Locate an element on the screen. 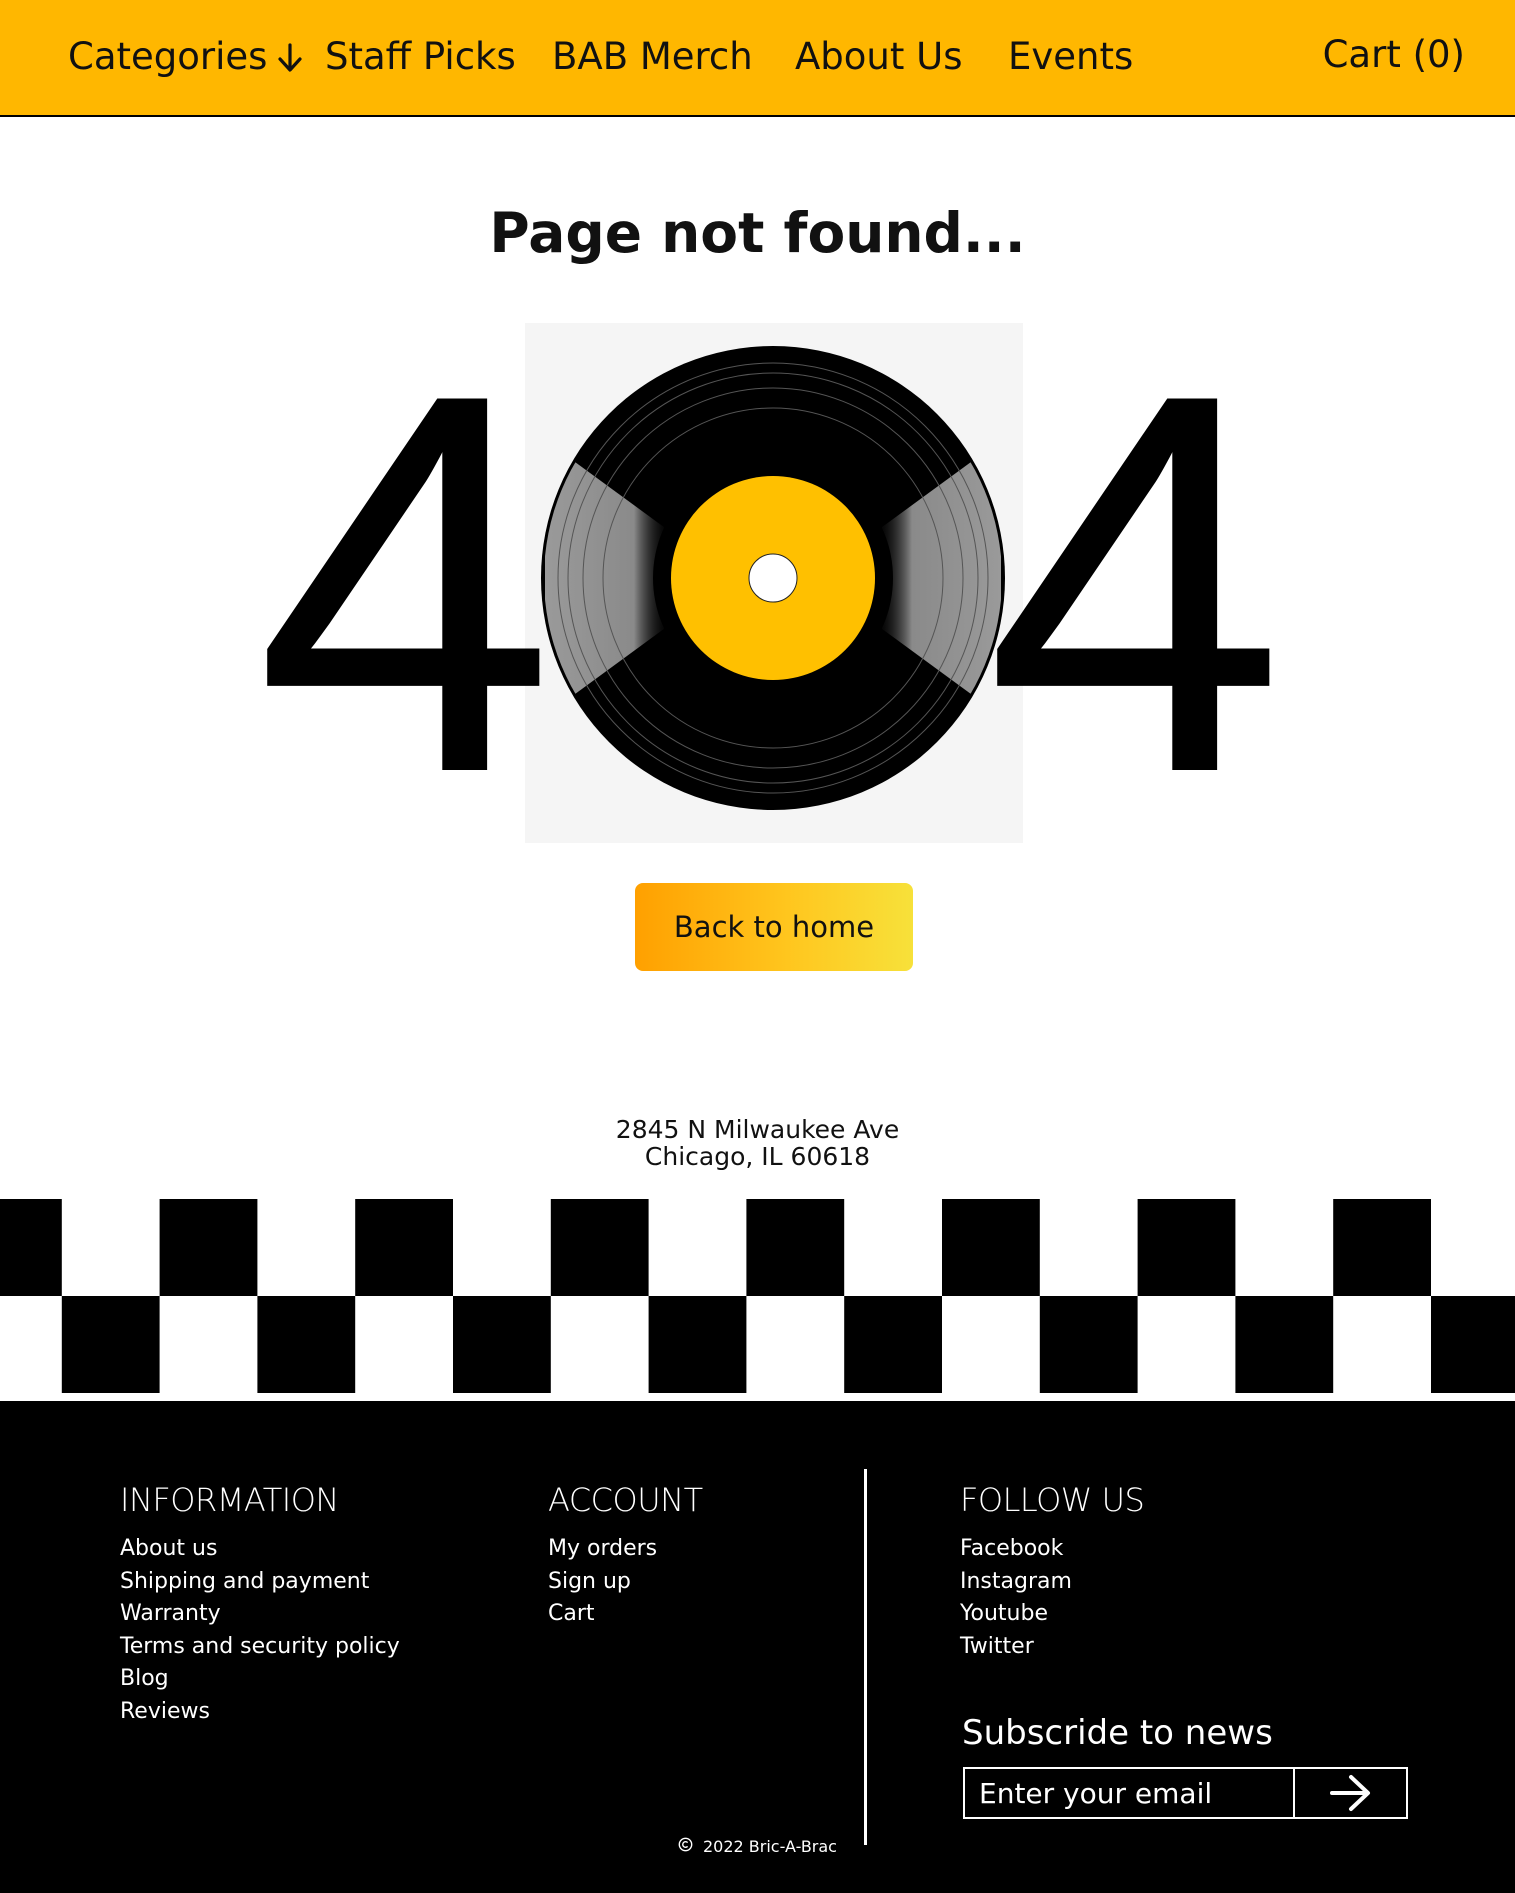 This screenshot has width=1515, height=1893. account-title: ACCOUNT is located at coordinates (625, 1500).